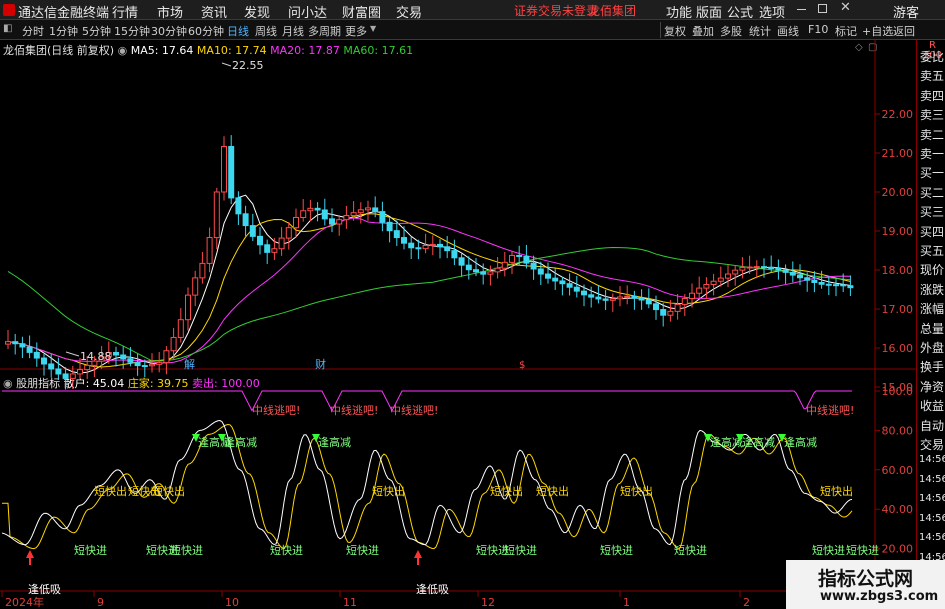 This screenshot has height=609, width=945. What do you see at coordinates (709, 11) in the screenshot?
I see `menu-layout: 版面` at bounding box center [709, 11].